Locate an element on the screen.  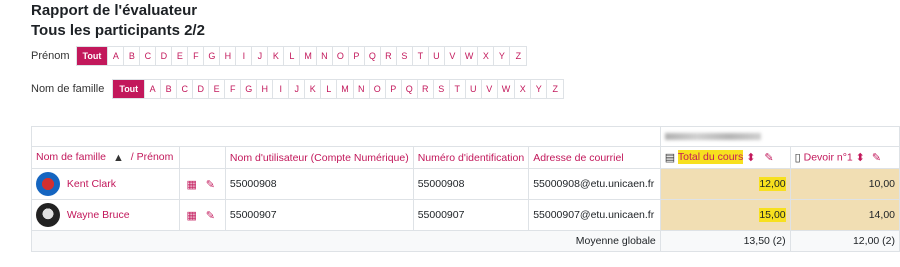
sort-firstname-link: / Prénom is located at coordinates (152, 157).